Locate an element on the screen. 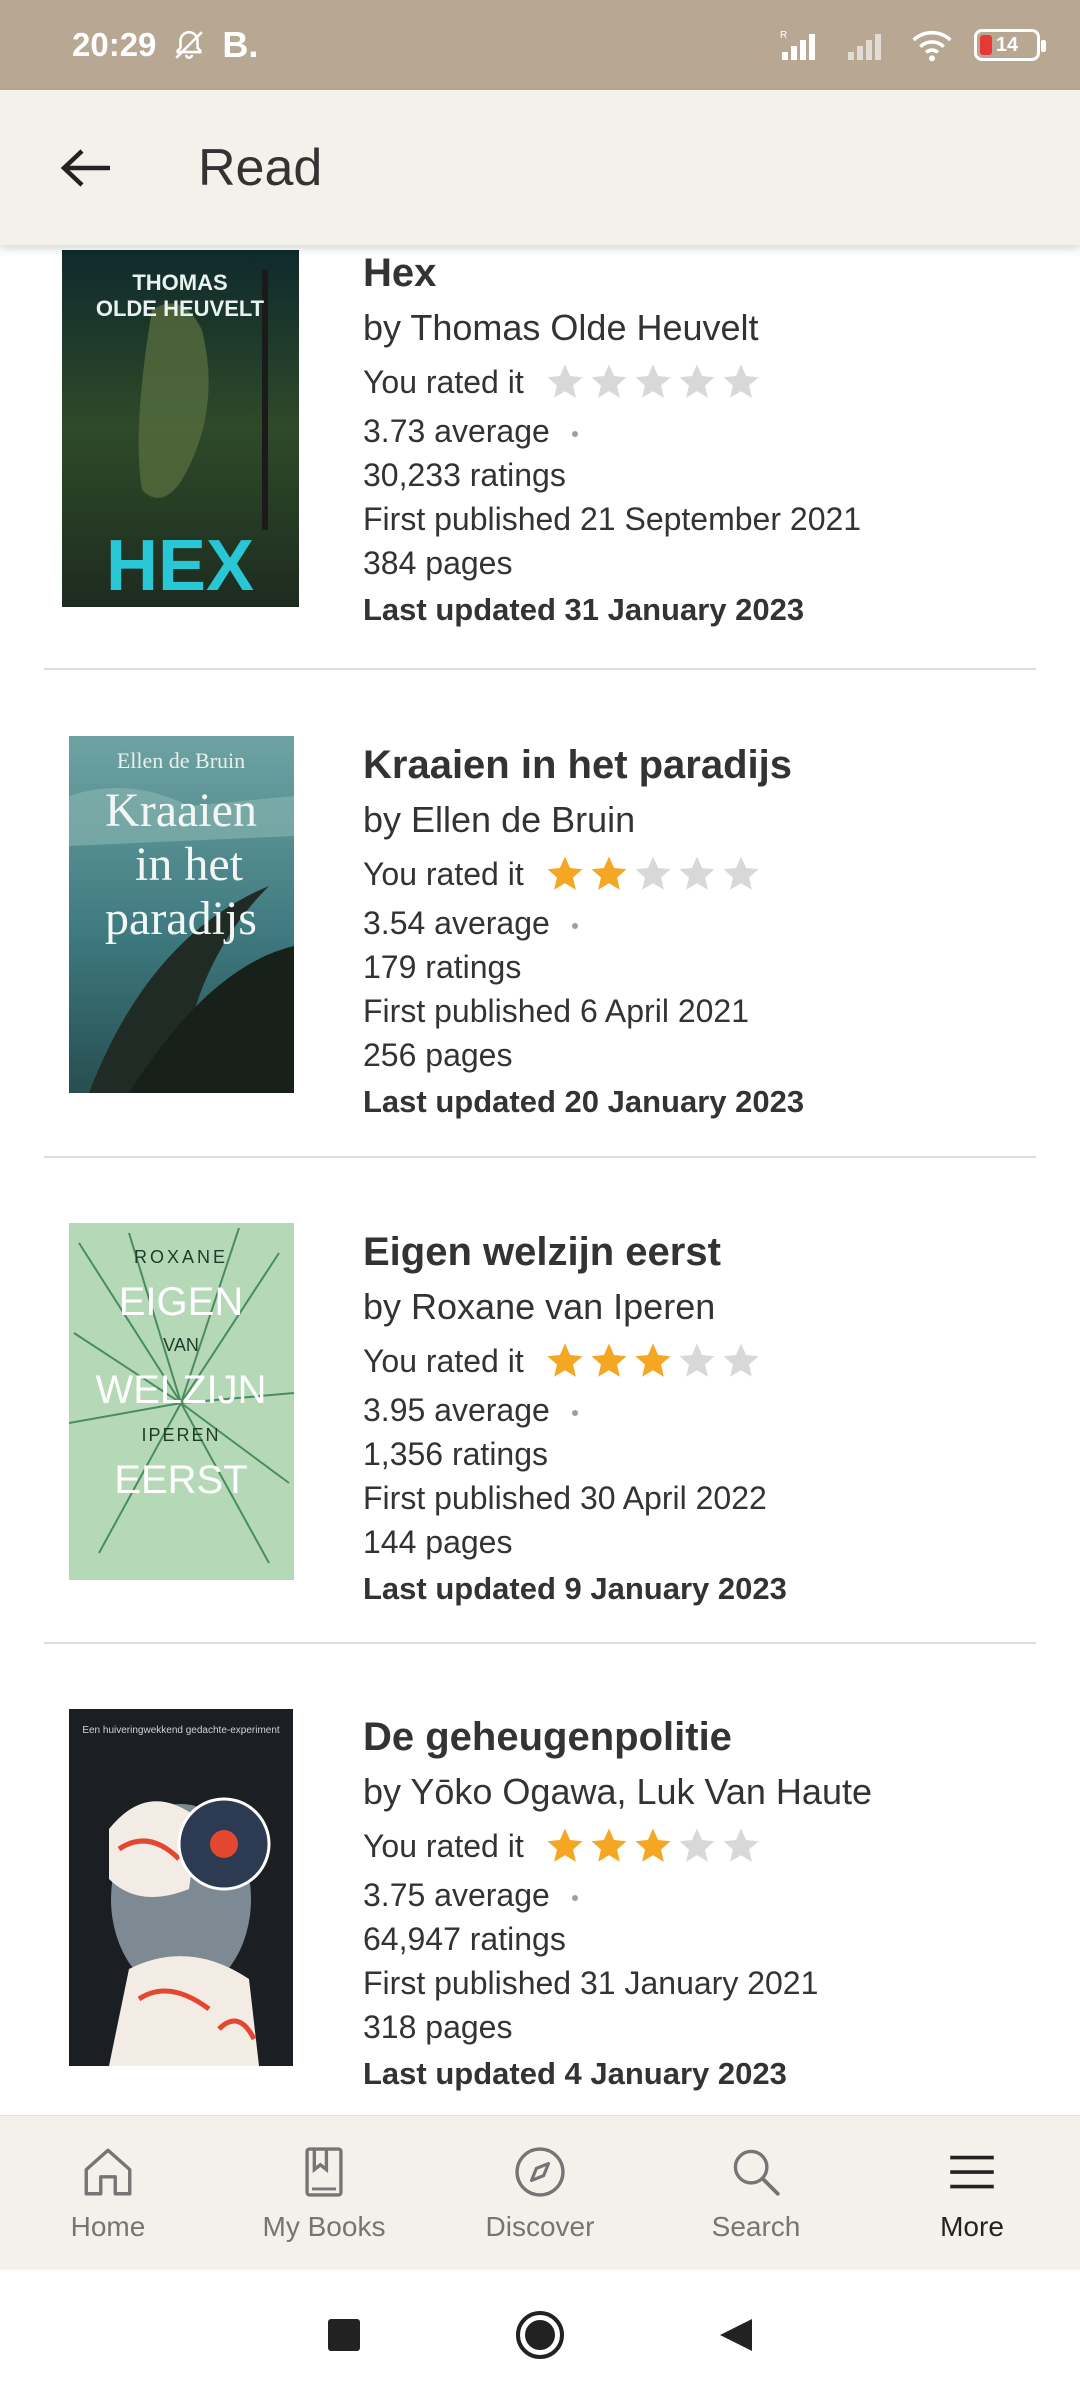  book-cover-hex: THOMAS OLDE HEUVELT HEX is located at coordinates (180, 428).